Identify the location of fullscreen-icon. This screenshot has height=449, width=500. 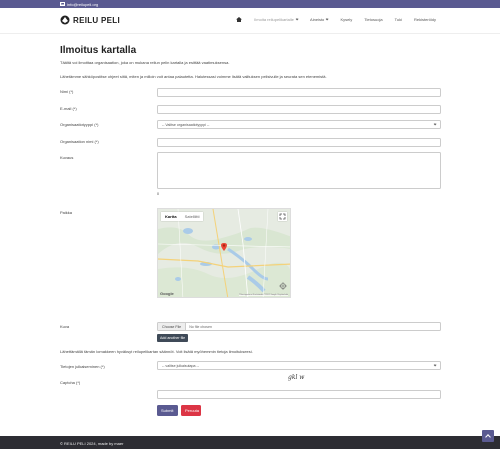
(282, 216).